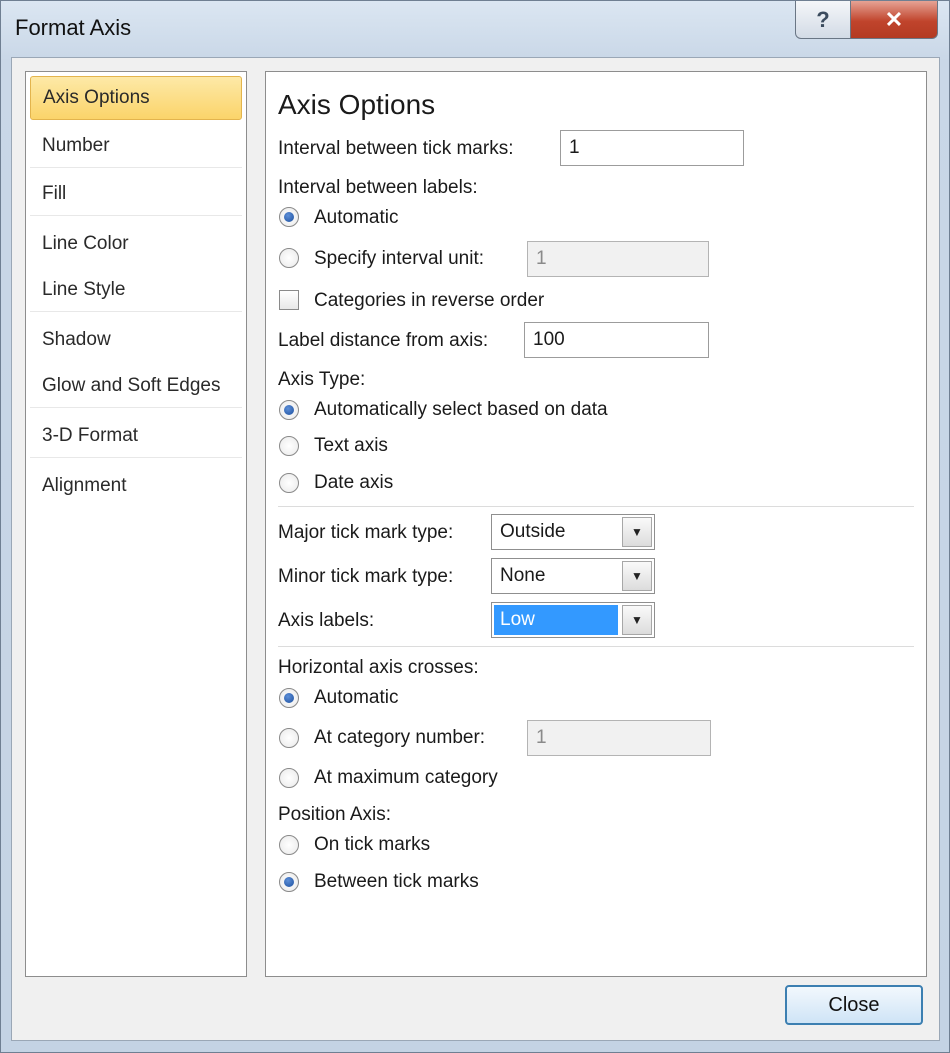 The image size is (950, 1053). What do you see at coordinates (84, 485) in the screenshot?
I see `nav-item-label: Alignment` at bounding box center [84, 485].